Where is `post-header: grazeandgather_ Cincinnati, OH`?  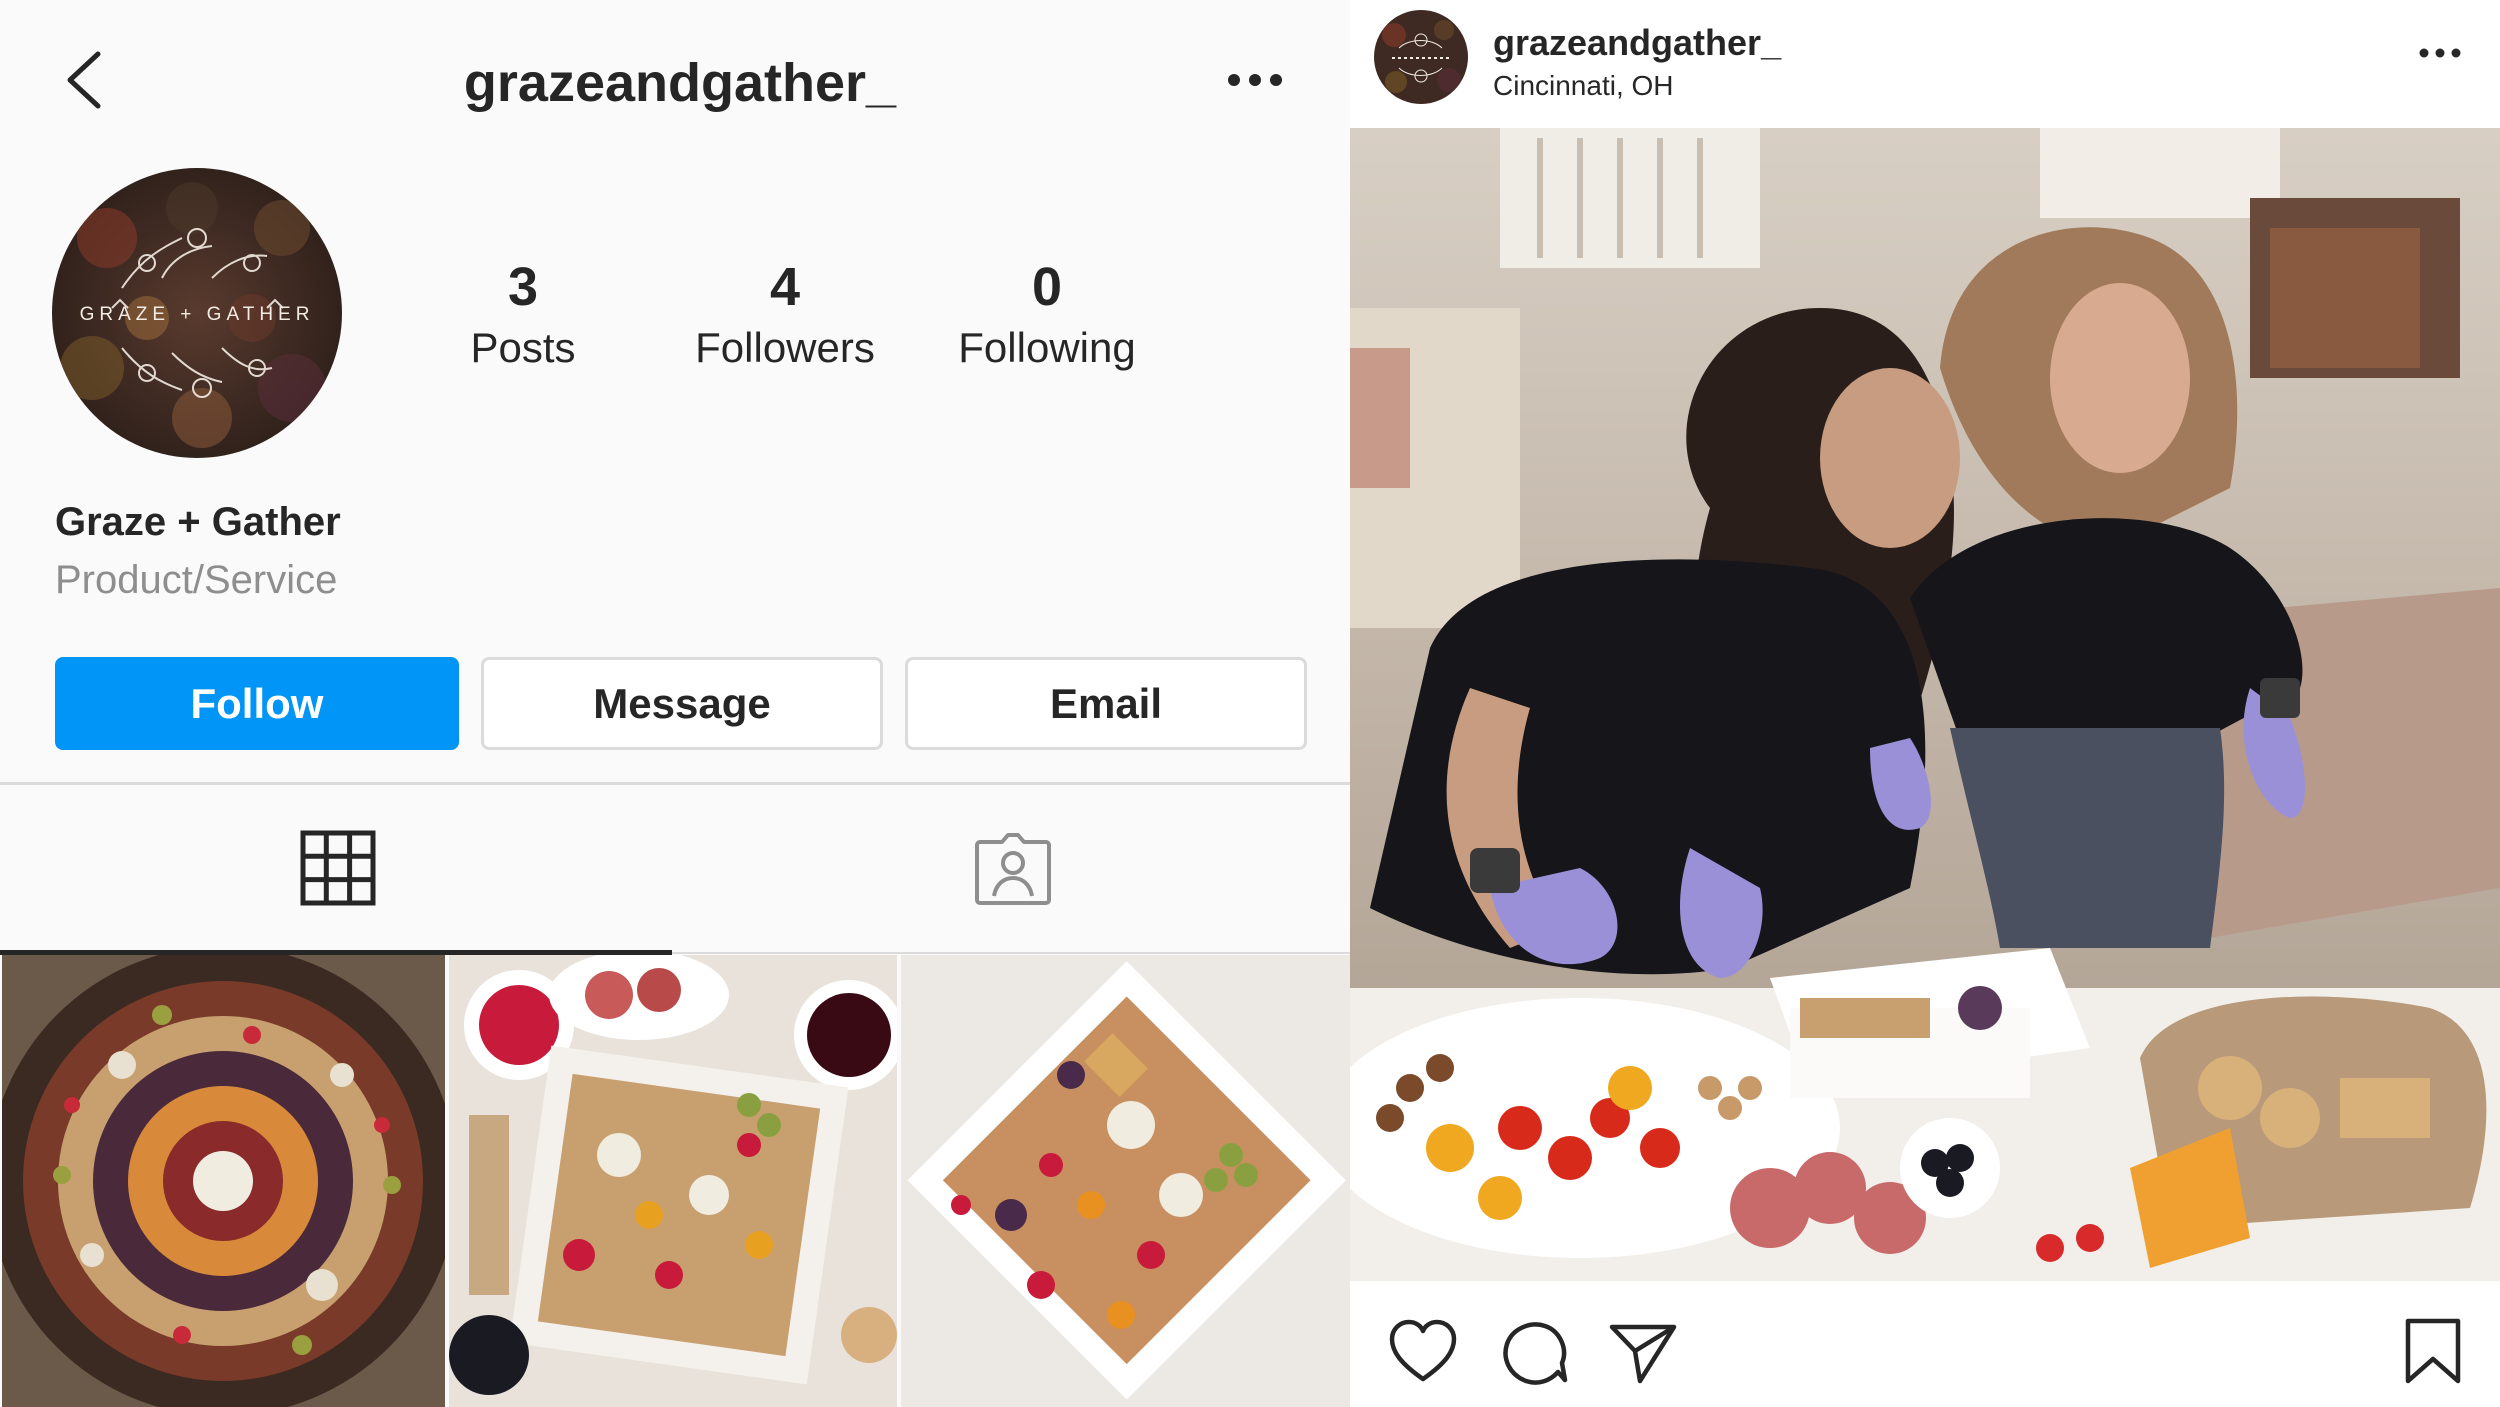
post-header: grazeandgather_ Cincinnati, OH is located at coordinates (1925, 64).